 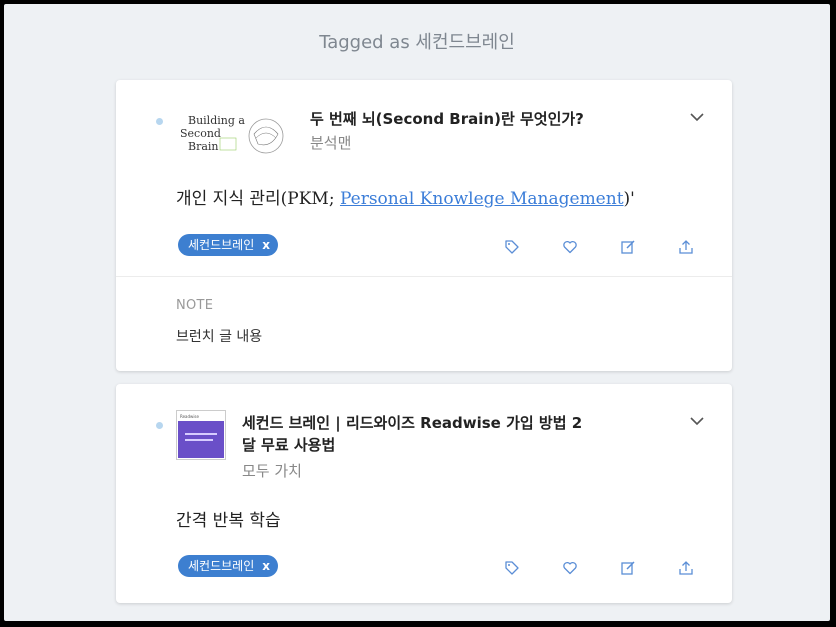 What do you see at coordinates (258, 199) in the screenshot?
I see `highlight-text-prefix: 개인 지식 관리(PKM;` at bounding box center [258, 199].